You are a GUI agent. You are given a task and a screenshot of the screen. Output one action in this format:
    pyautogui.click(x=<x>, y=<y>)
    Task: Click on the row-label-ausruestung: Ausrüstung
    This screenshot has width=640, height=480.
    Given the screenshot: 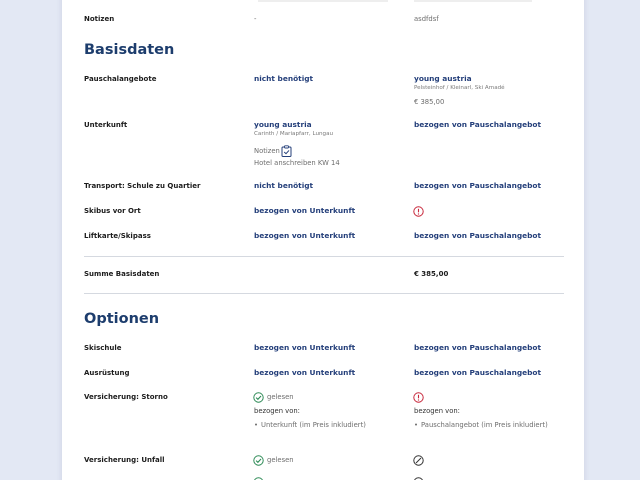 What is the action you would take?
    pyautogui.click(x=107, y=373)
    